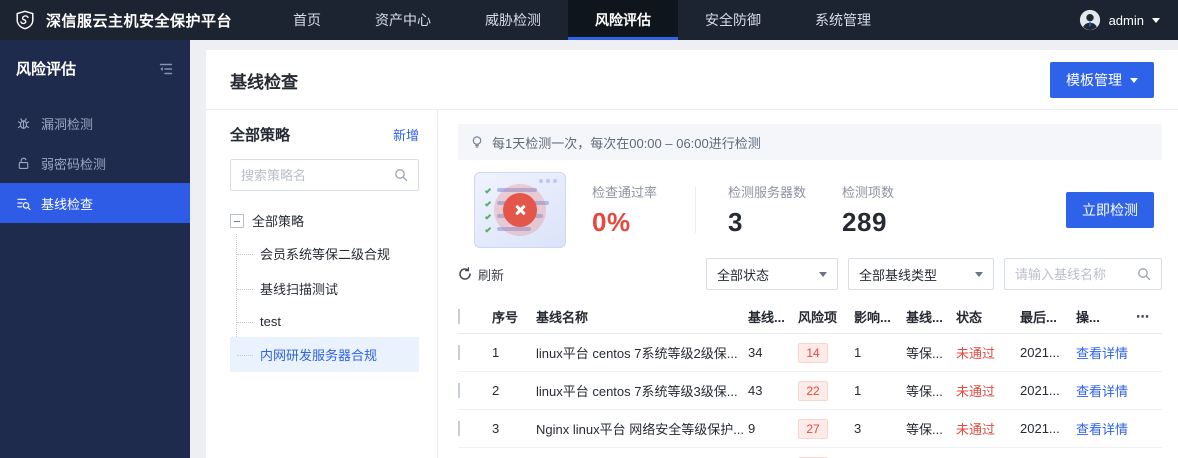  Describe the element at coordinates (969, 317) in the screenshot. I see `col-header-status: 状态` at that location.